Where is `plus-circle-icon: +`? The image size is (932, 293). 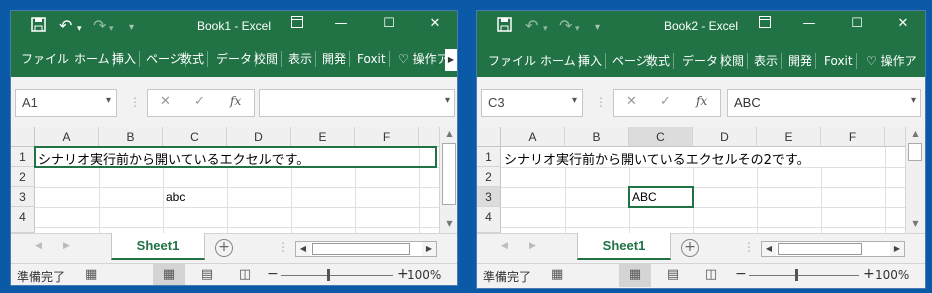 plus-circle-icon: + is located at coordinates (690, 248).